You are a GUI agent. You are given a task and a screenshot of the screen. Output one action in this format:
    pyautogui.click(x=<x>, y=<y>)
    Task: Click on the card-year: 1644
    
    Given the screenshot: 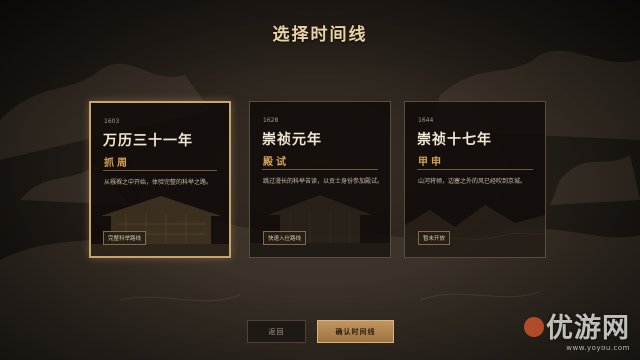 What is the action you would take?
    pyautogui.click(x=426, y=120)
    